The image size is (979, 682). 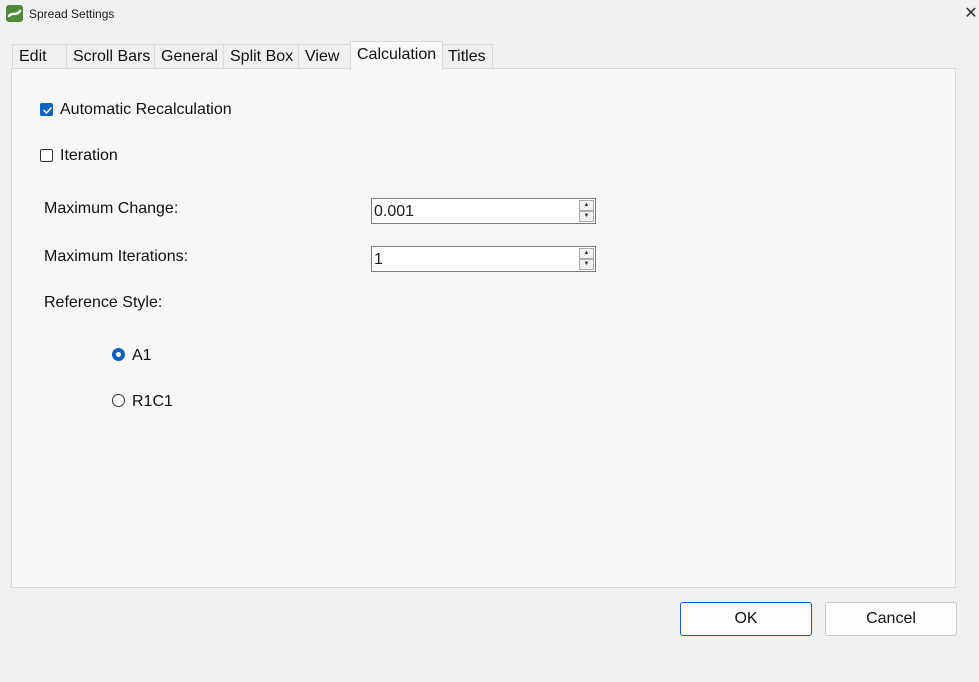 What do you see at coordinates (394, 212) in the screenshot?
I see `max-change-value: 0.001` at bounding box center [394, 212].